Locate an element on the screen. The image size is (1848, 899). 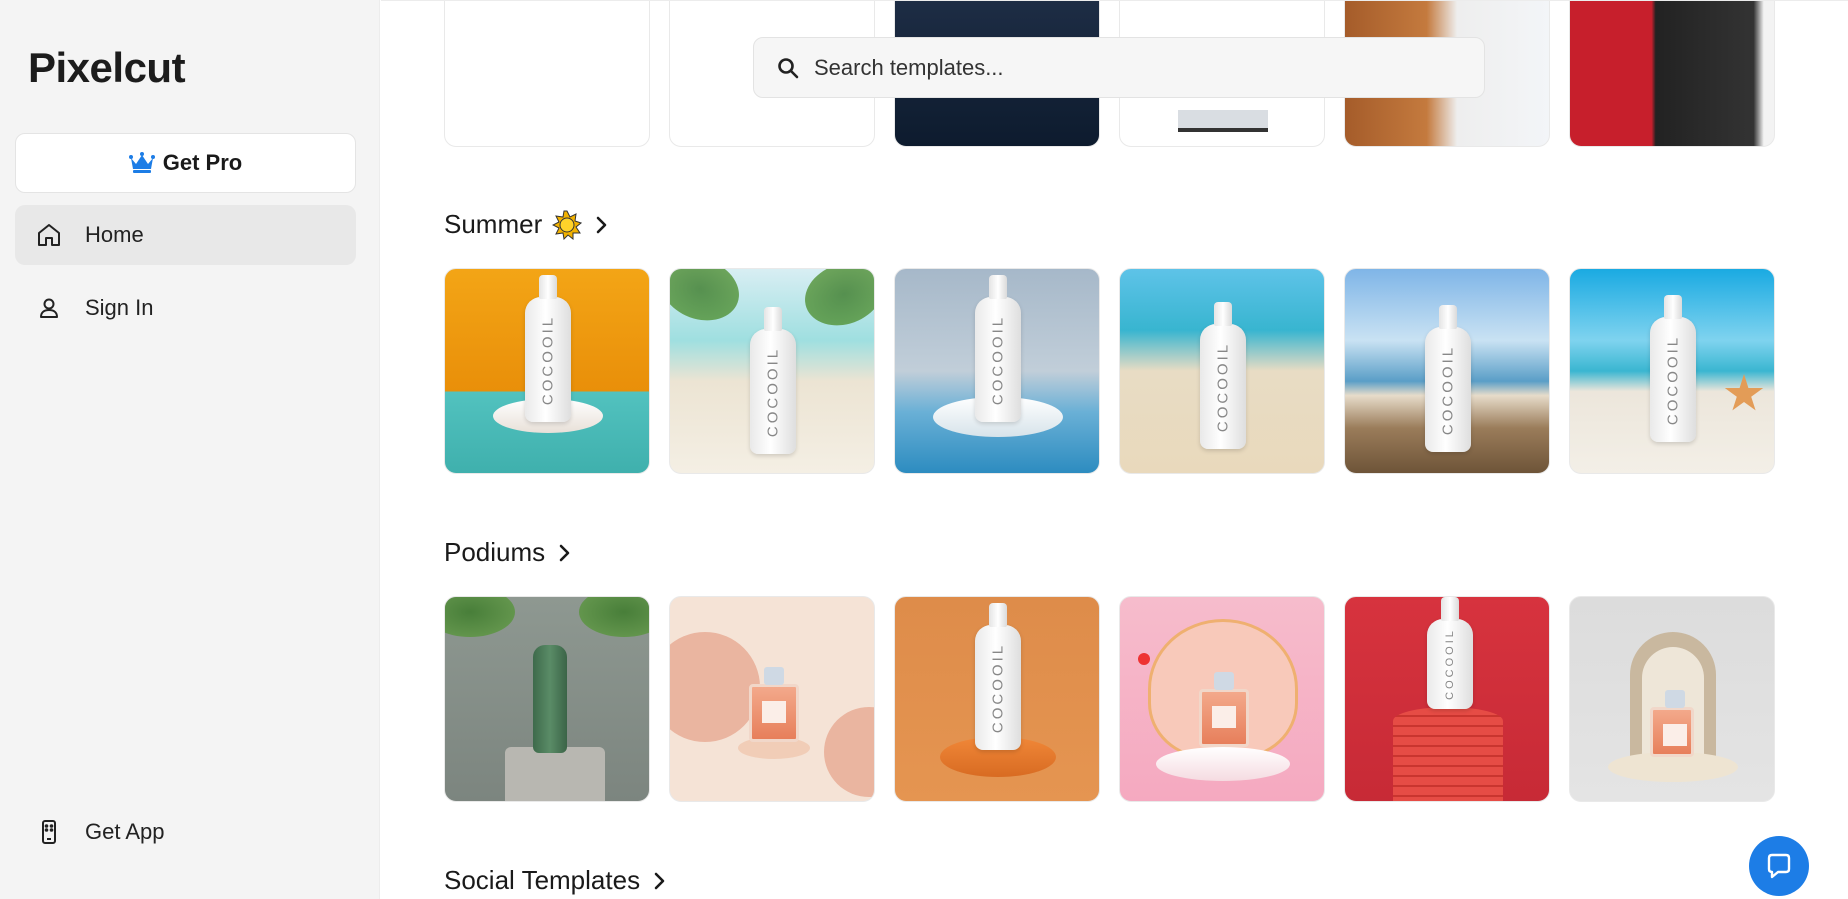
section-title-label: Social Templates is located at coordinates (542, 880).